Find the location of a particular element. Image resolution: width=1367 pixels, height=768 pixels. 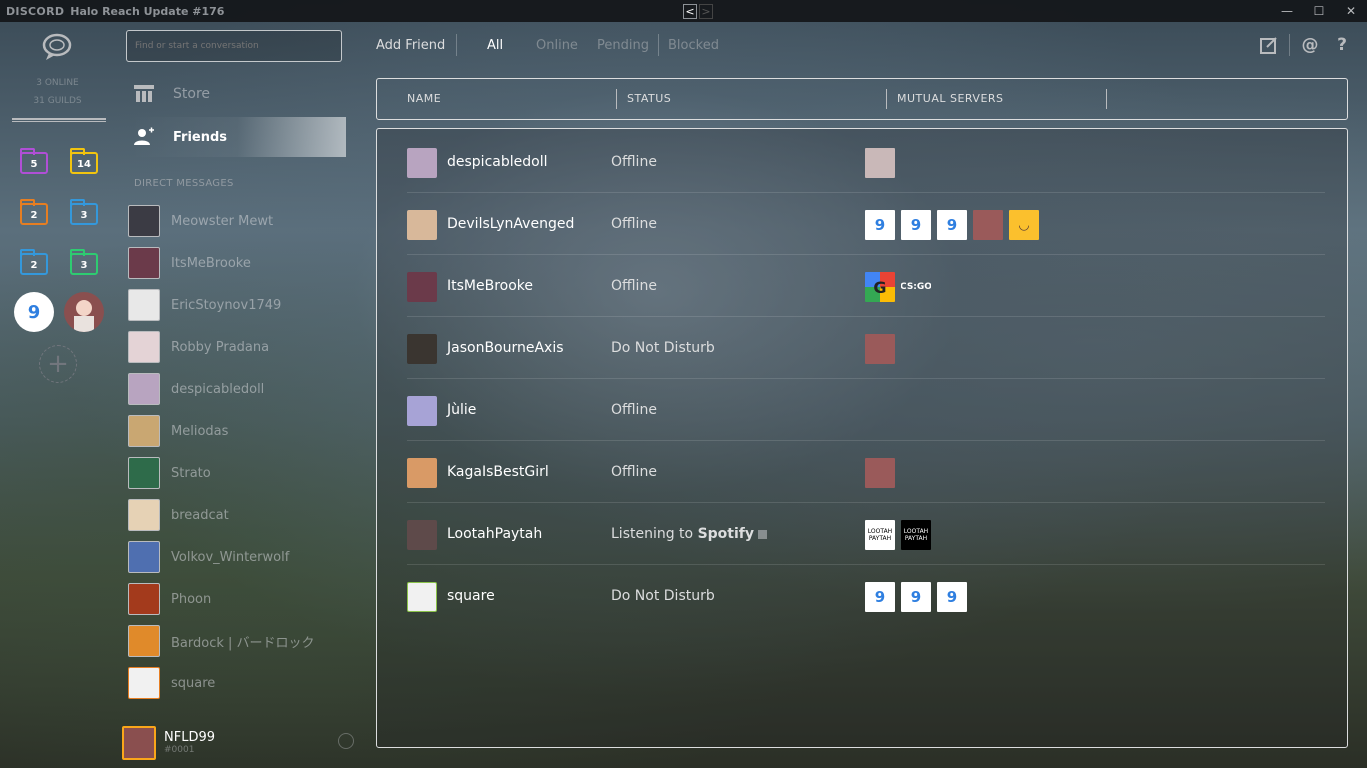

guild-anime-icon is located at coordinates (84, 312).